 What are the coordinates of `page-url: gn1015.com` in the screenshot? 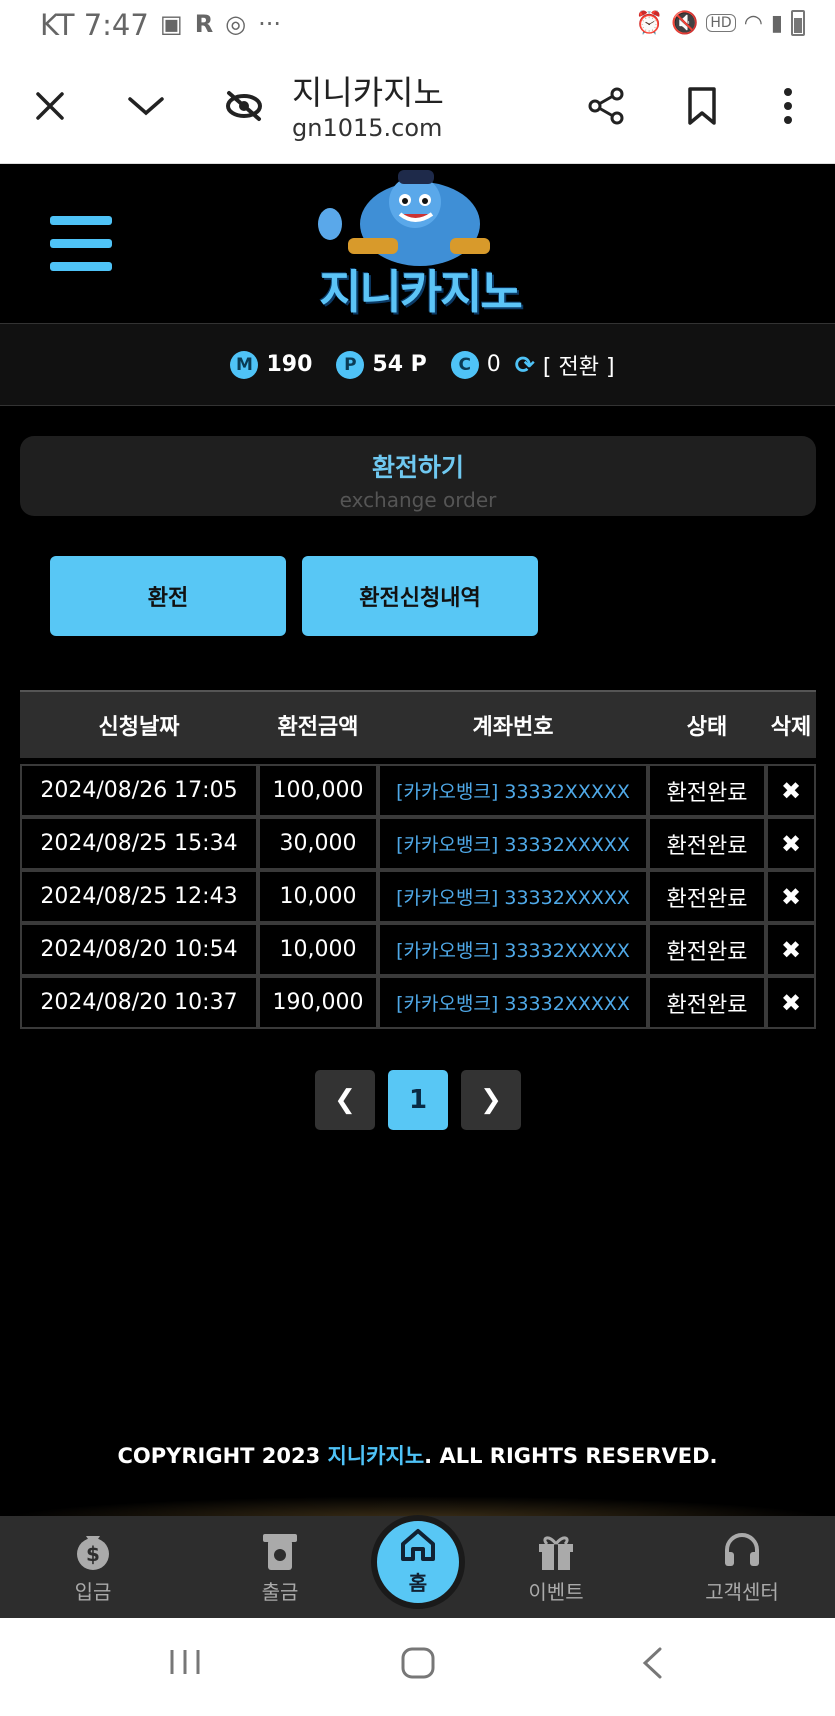 It's located at (367, 128).